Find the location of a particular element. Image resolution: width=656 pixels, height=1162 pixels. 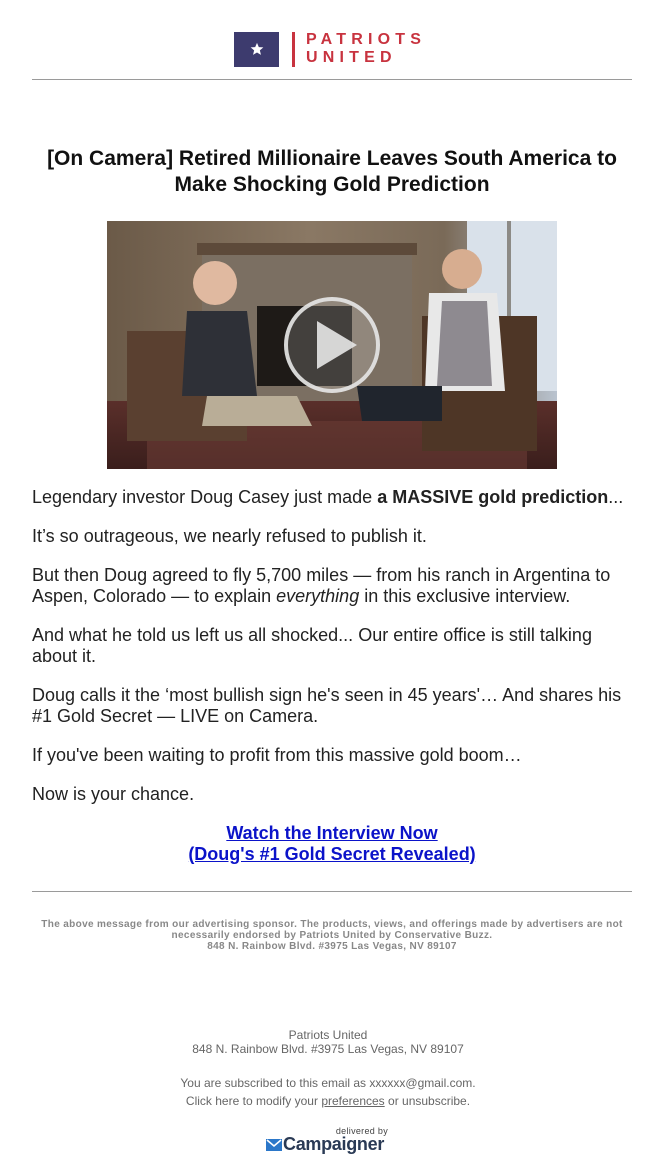

campaigner-badge: delivered by Campaigner is located at coordinates (328, 1141).